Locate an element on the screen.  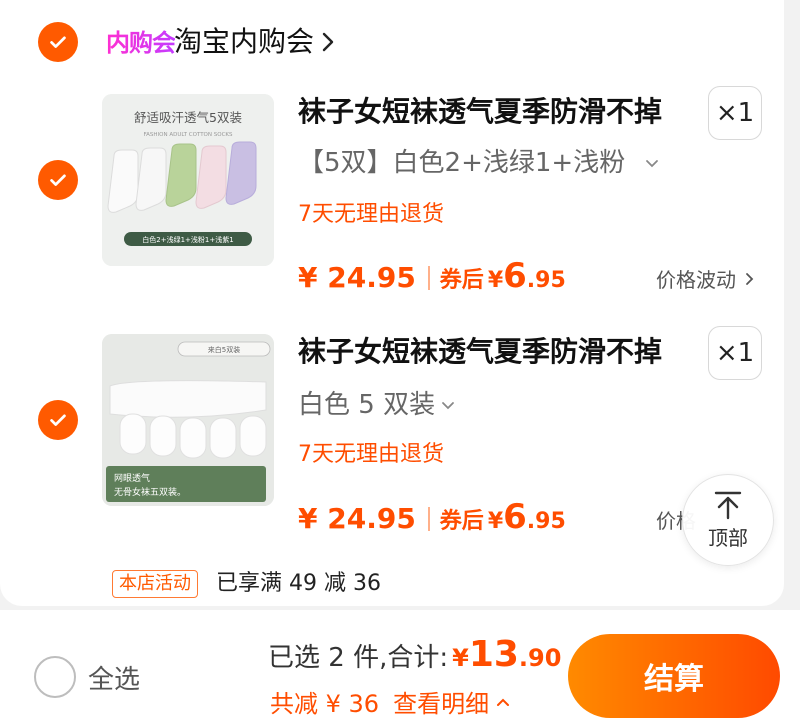
select-all-checkbox is located at coordinates (55, 677).